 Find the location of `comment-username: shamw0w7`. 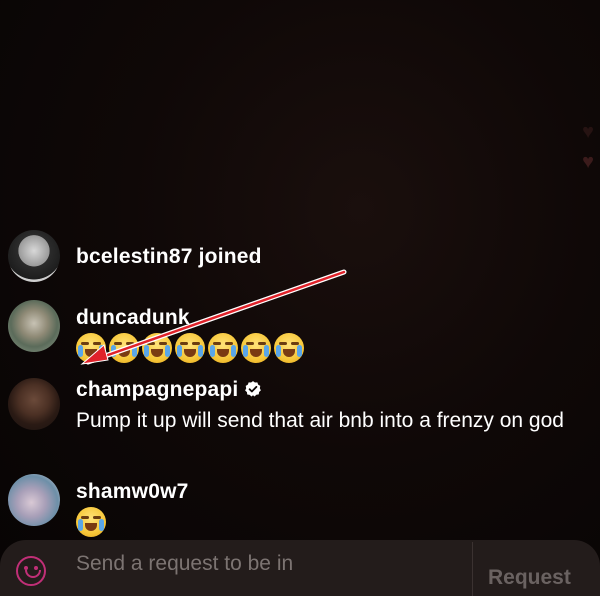

comment-username: shamw0w7 is located at coordinates (132, 492).